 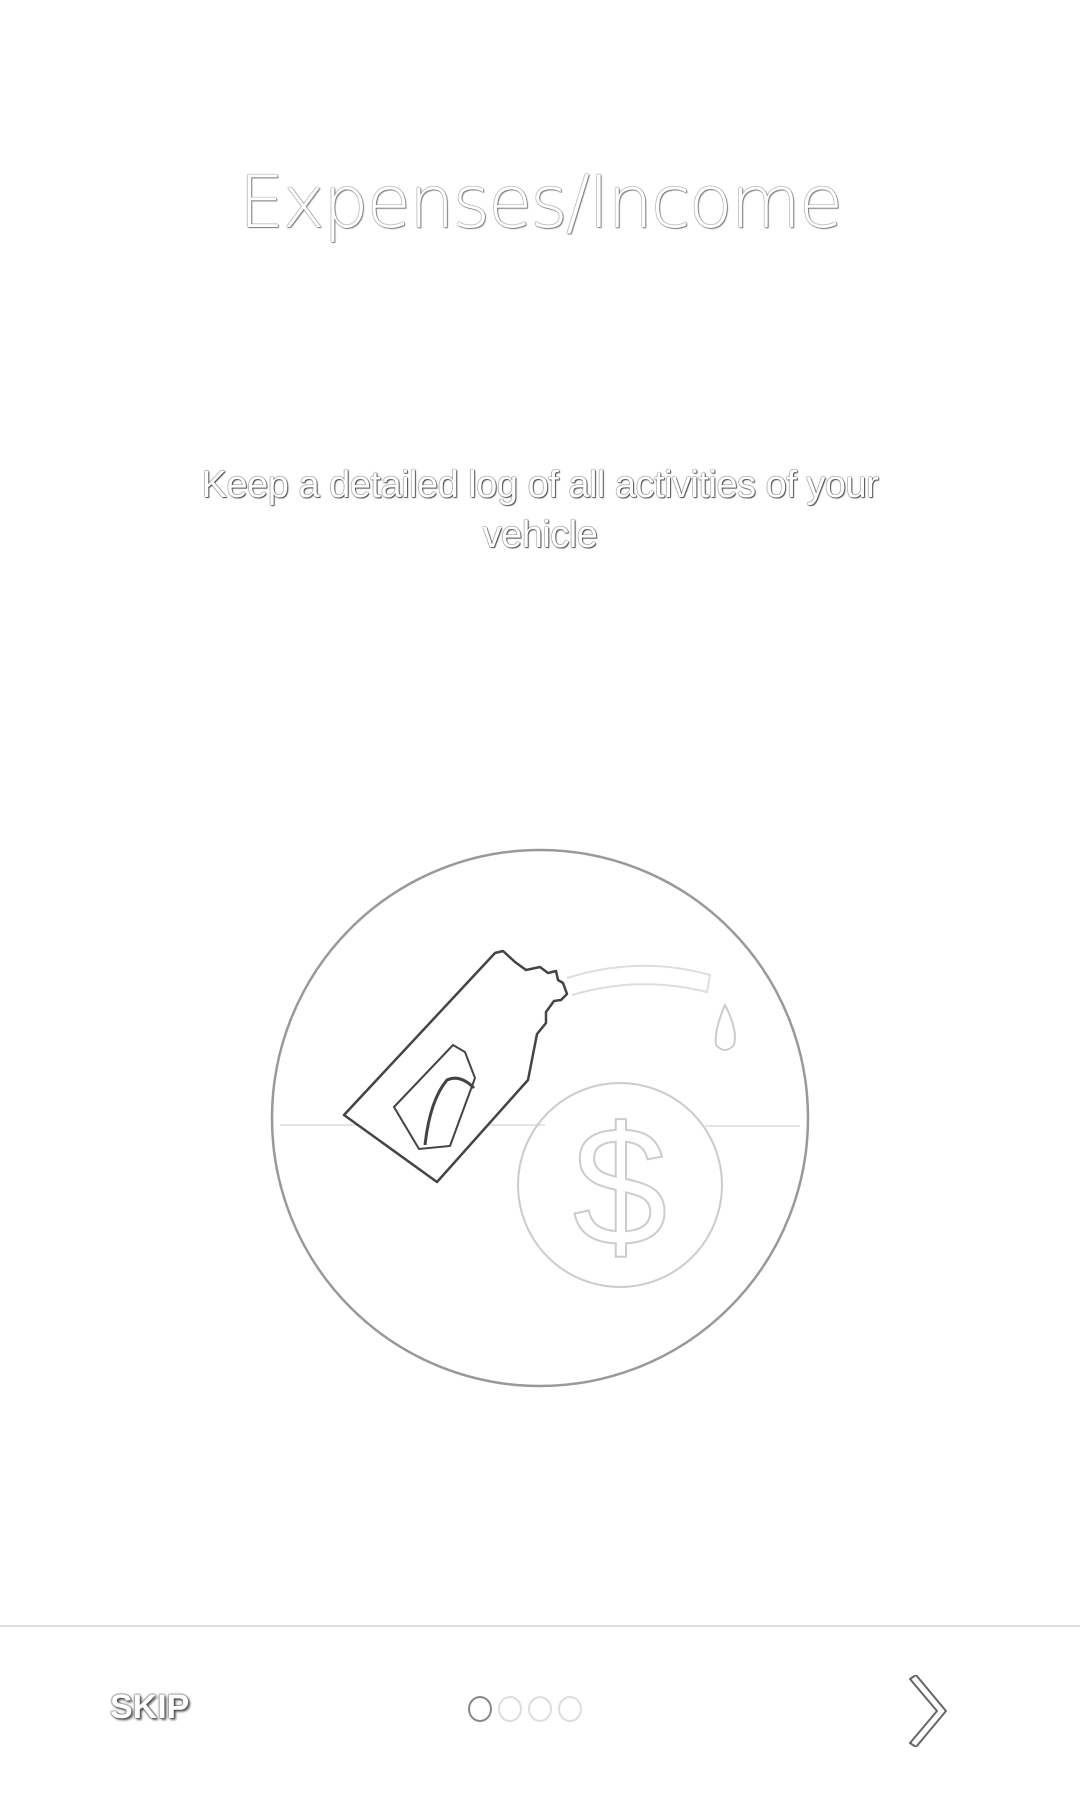 I want to click on footer-divider, so click(x=540, y=1626).